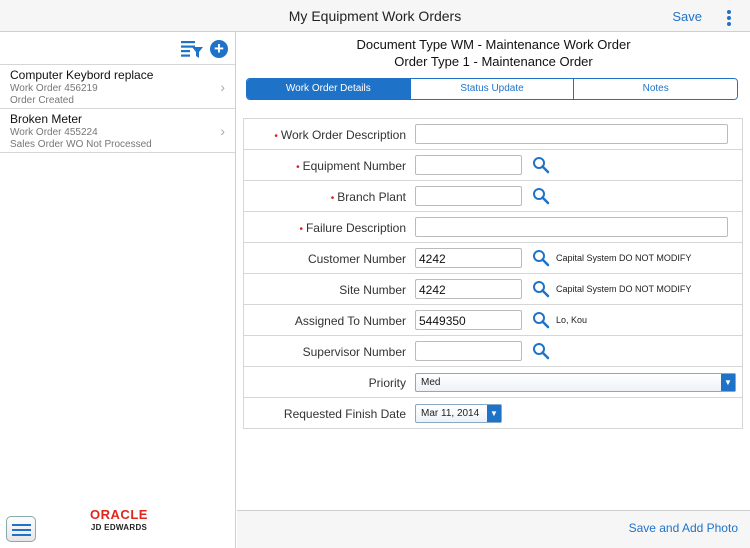 This screenshot has height=548, width=750. I want to click on field-label: Supervisor Number, so click(354, 352).